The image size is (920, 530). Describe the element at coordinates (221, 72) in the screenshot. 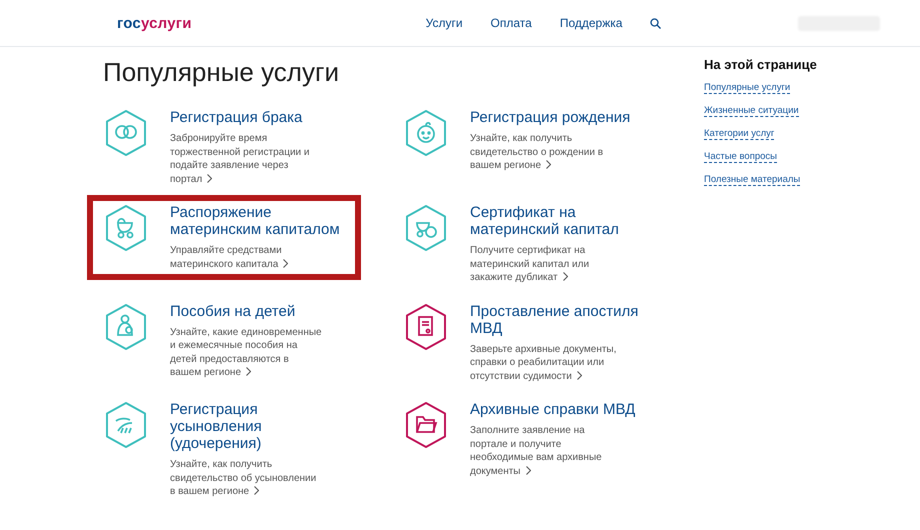

I see `page-title: Популярные услуги` at that location.